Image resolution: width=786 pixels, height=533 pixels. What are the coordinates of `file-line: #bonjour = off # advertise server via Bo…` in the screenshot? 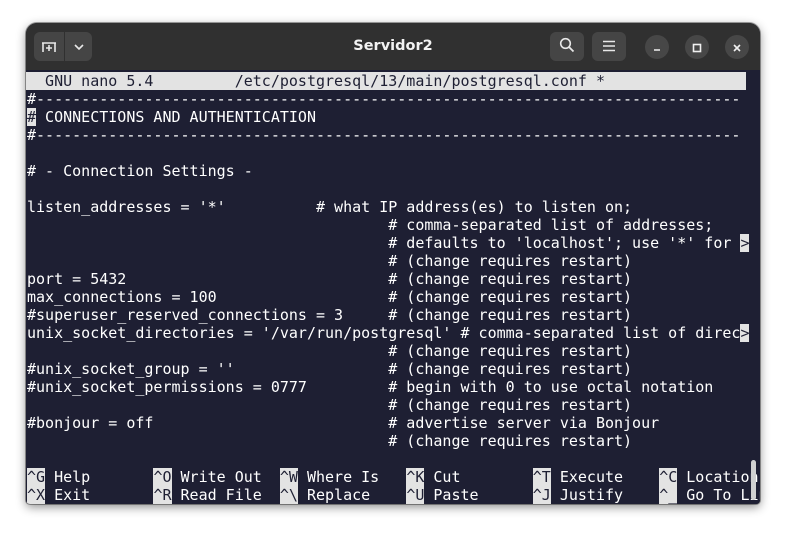 It's located at (343, 423).